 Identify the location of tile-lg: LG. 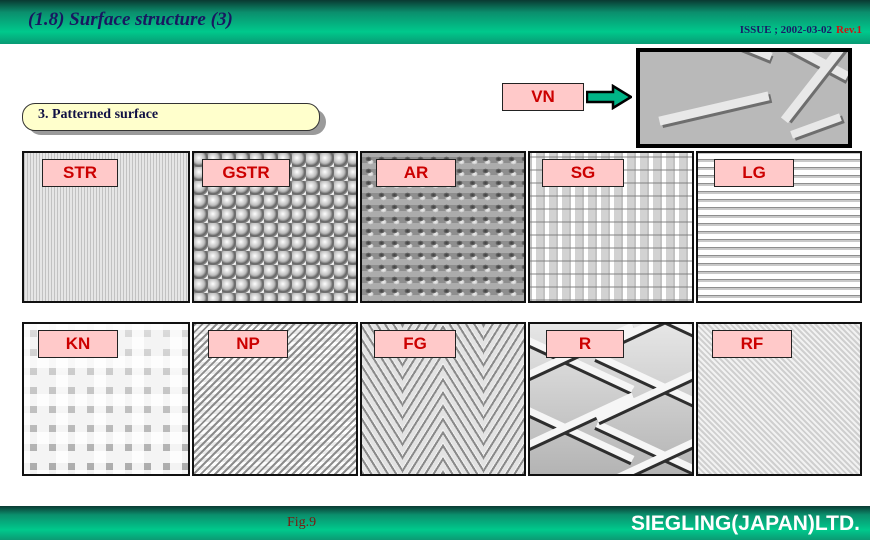
(779, 227).